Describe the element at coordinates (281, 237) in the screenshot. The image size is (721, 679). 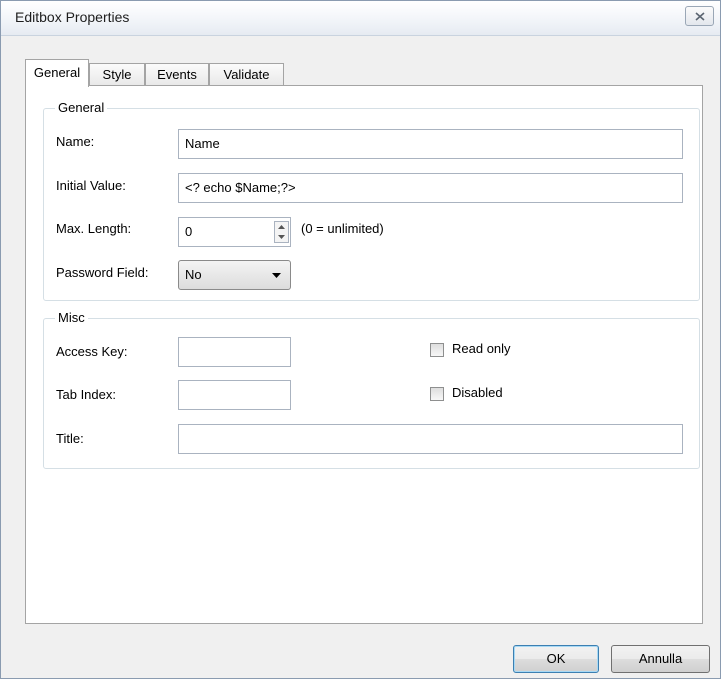
I see `spin-down-icon` at that location.